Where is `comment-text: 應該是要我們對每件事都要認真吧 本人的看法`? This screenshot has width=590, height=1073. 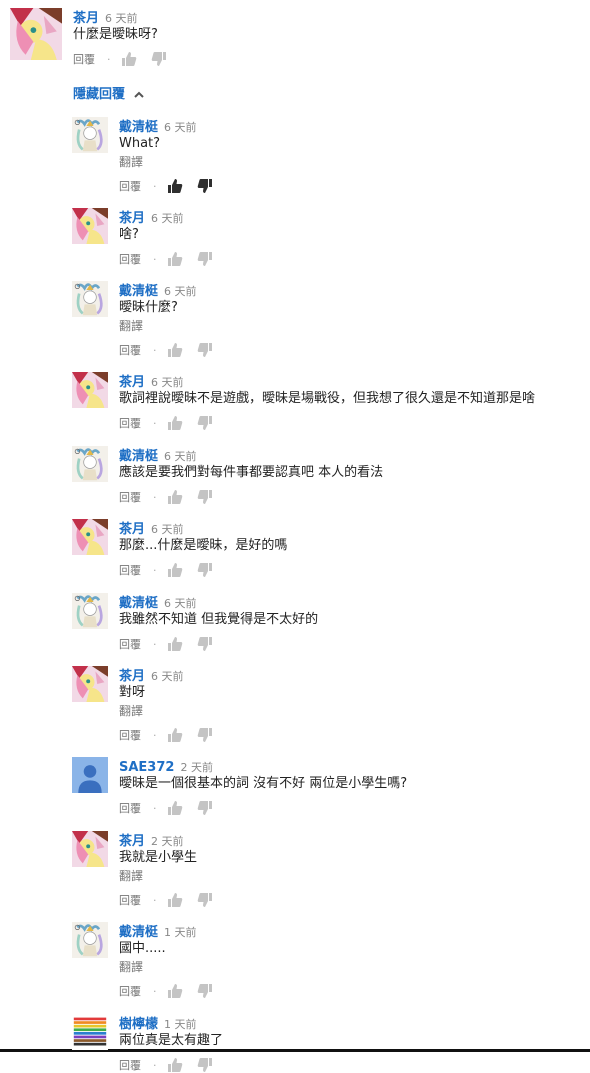 comment-text: 應該是要我們對每件事都要認真吧 本人的看法 is located at coordinates (251, 472).